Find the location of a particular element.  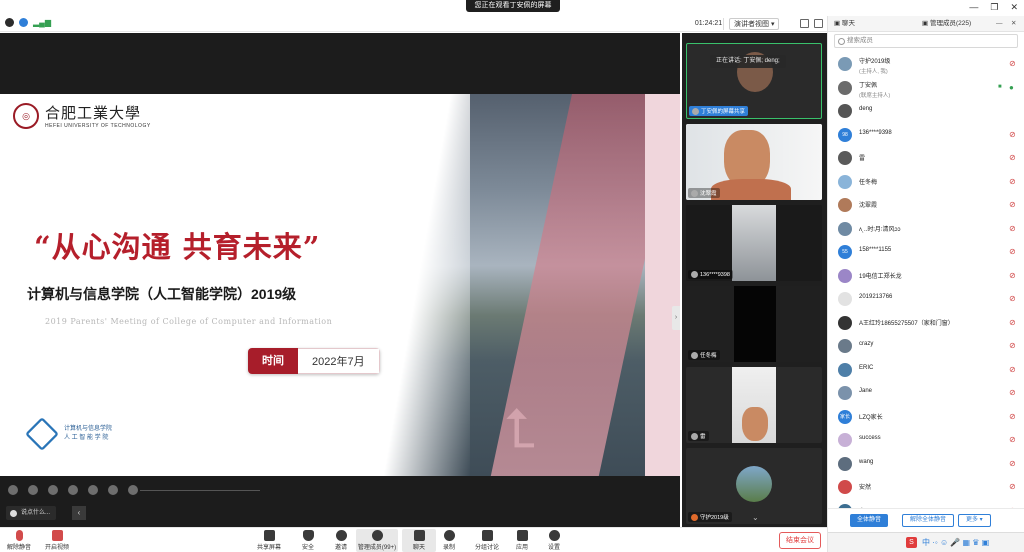

member-row: 任冬梅 ⊘ is located at coordinates (926, 183).